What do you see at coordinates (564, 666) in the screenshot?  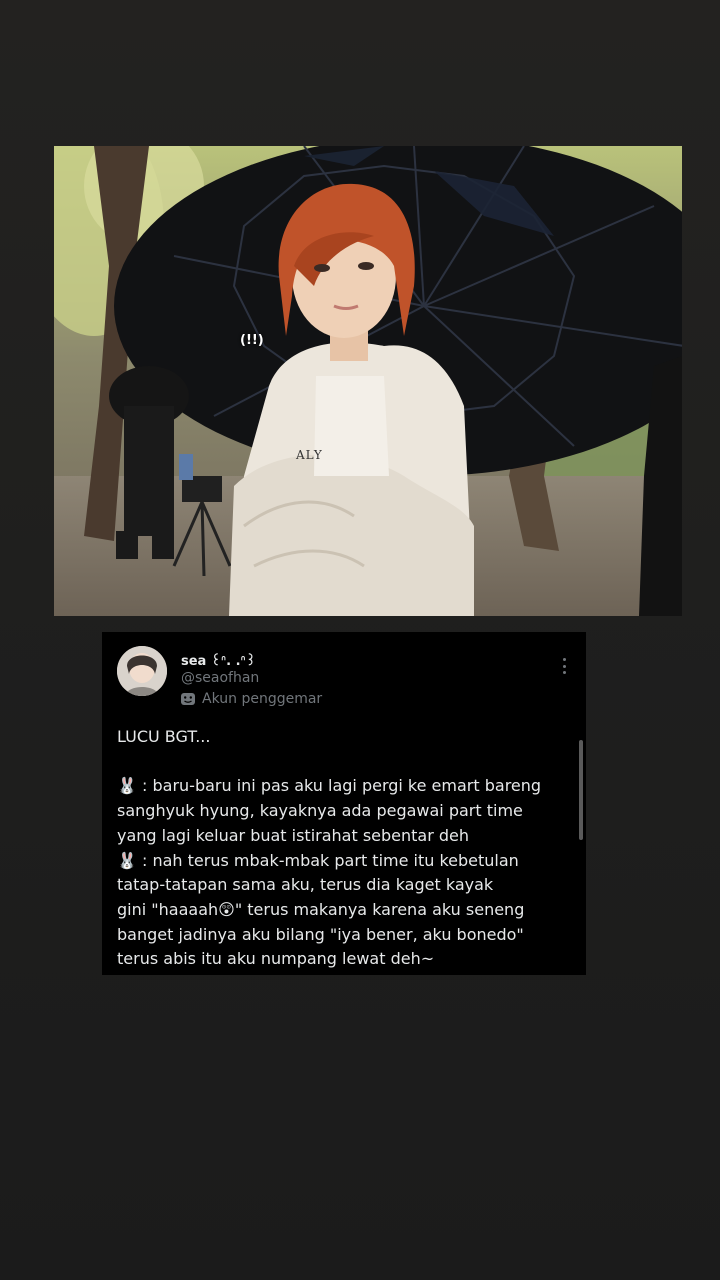 I see `more-vertical-icon` at bounding box center [564, 666].